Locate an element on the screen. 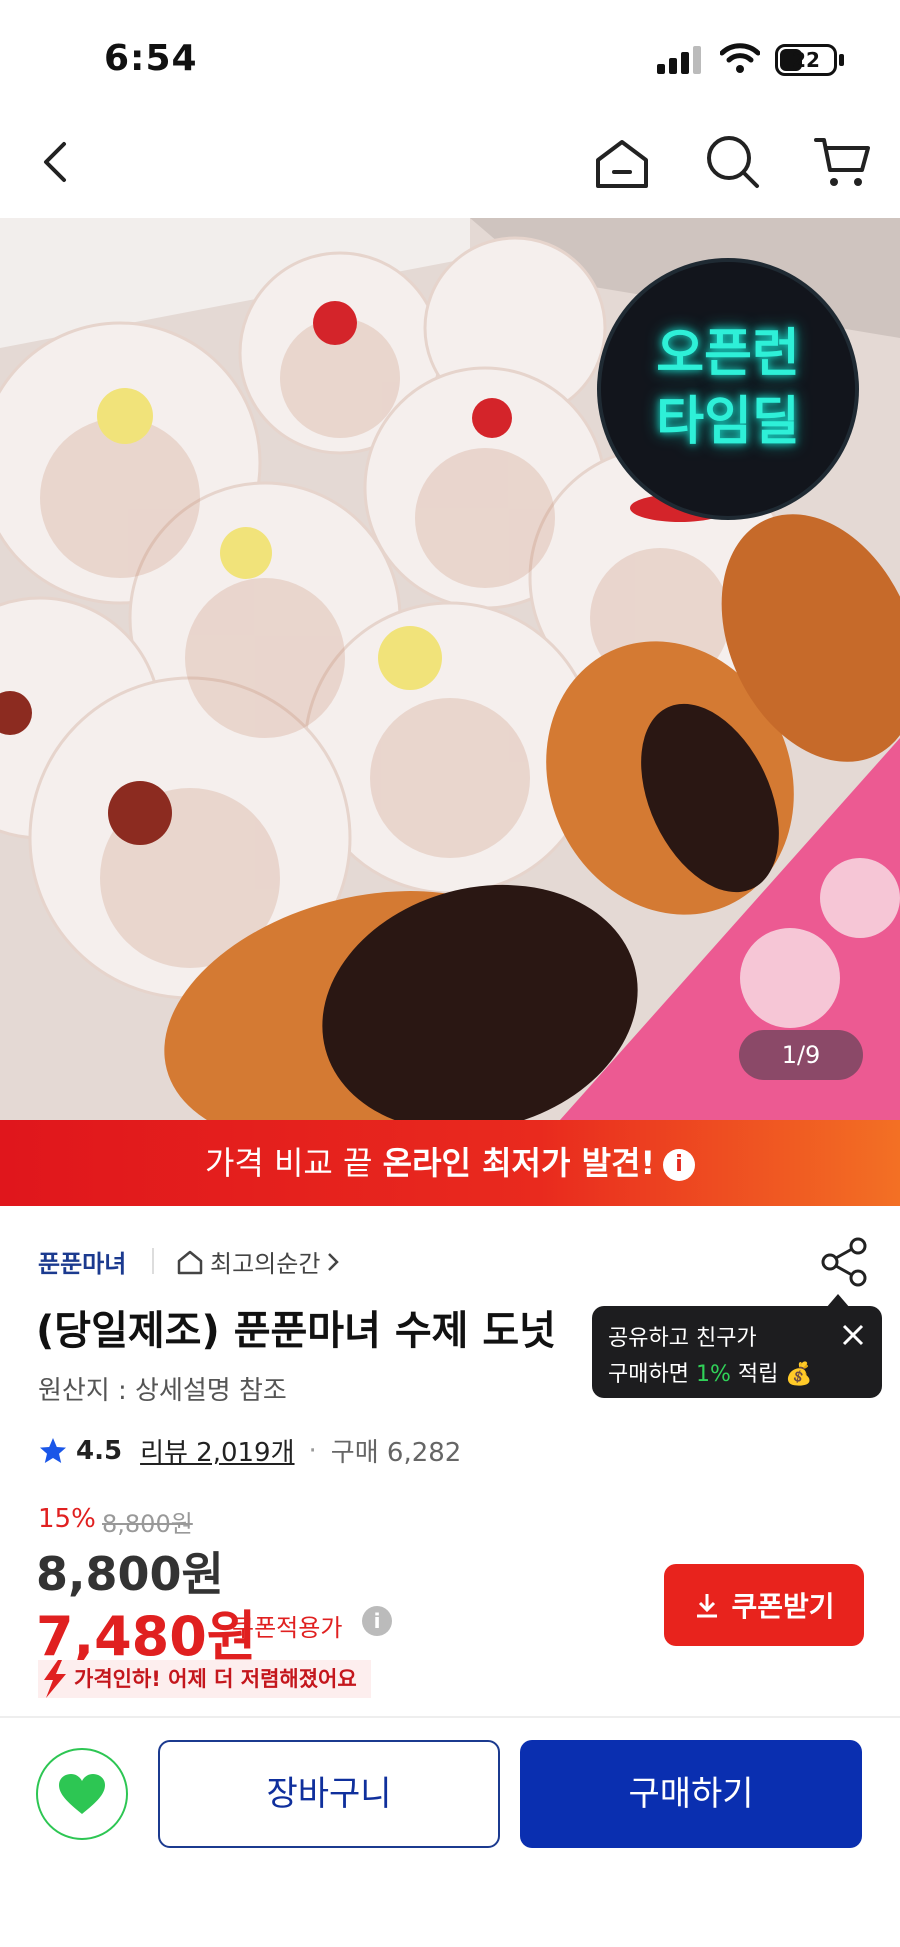 The height and width of the screenshot is (1947, 900). section-divider is located at coordinates (450, 1717).